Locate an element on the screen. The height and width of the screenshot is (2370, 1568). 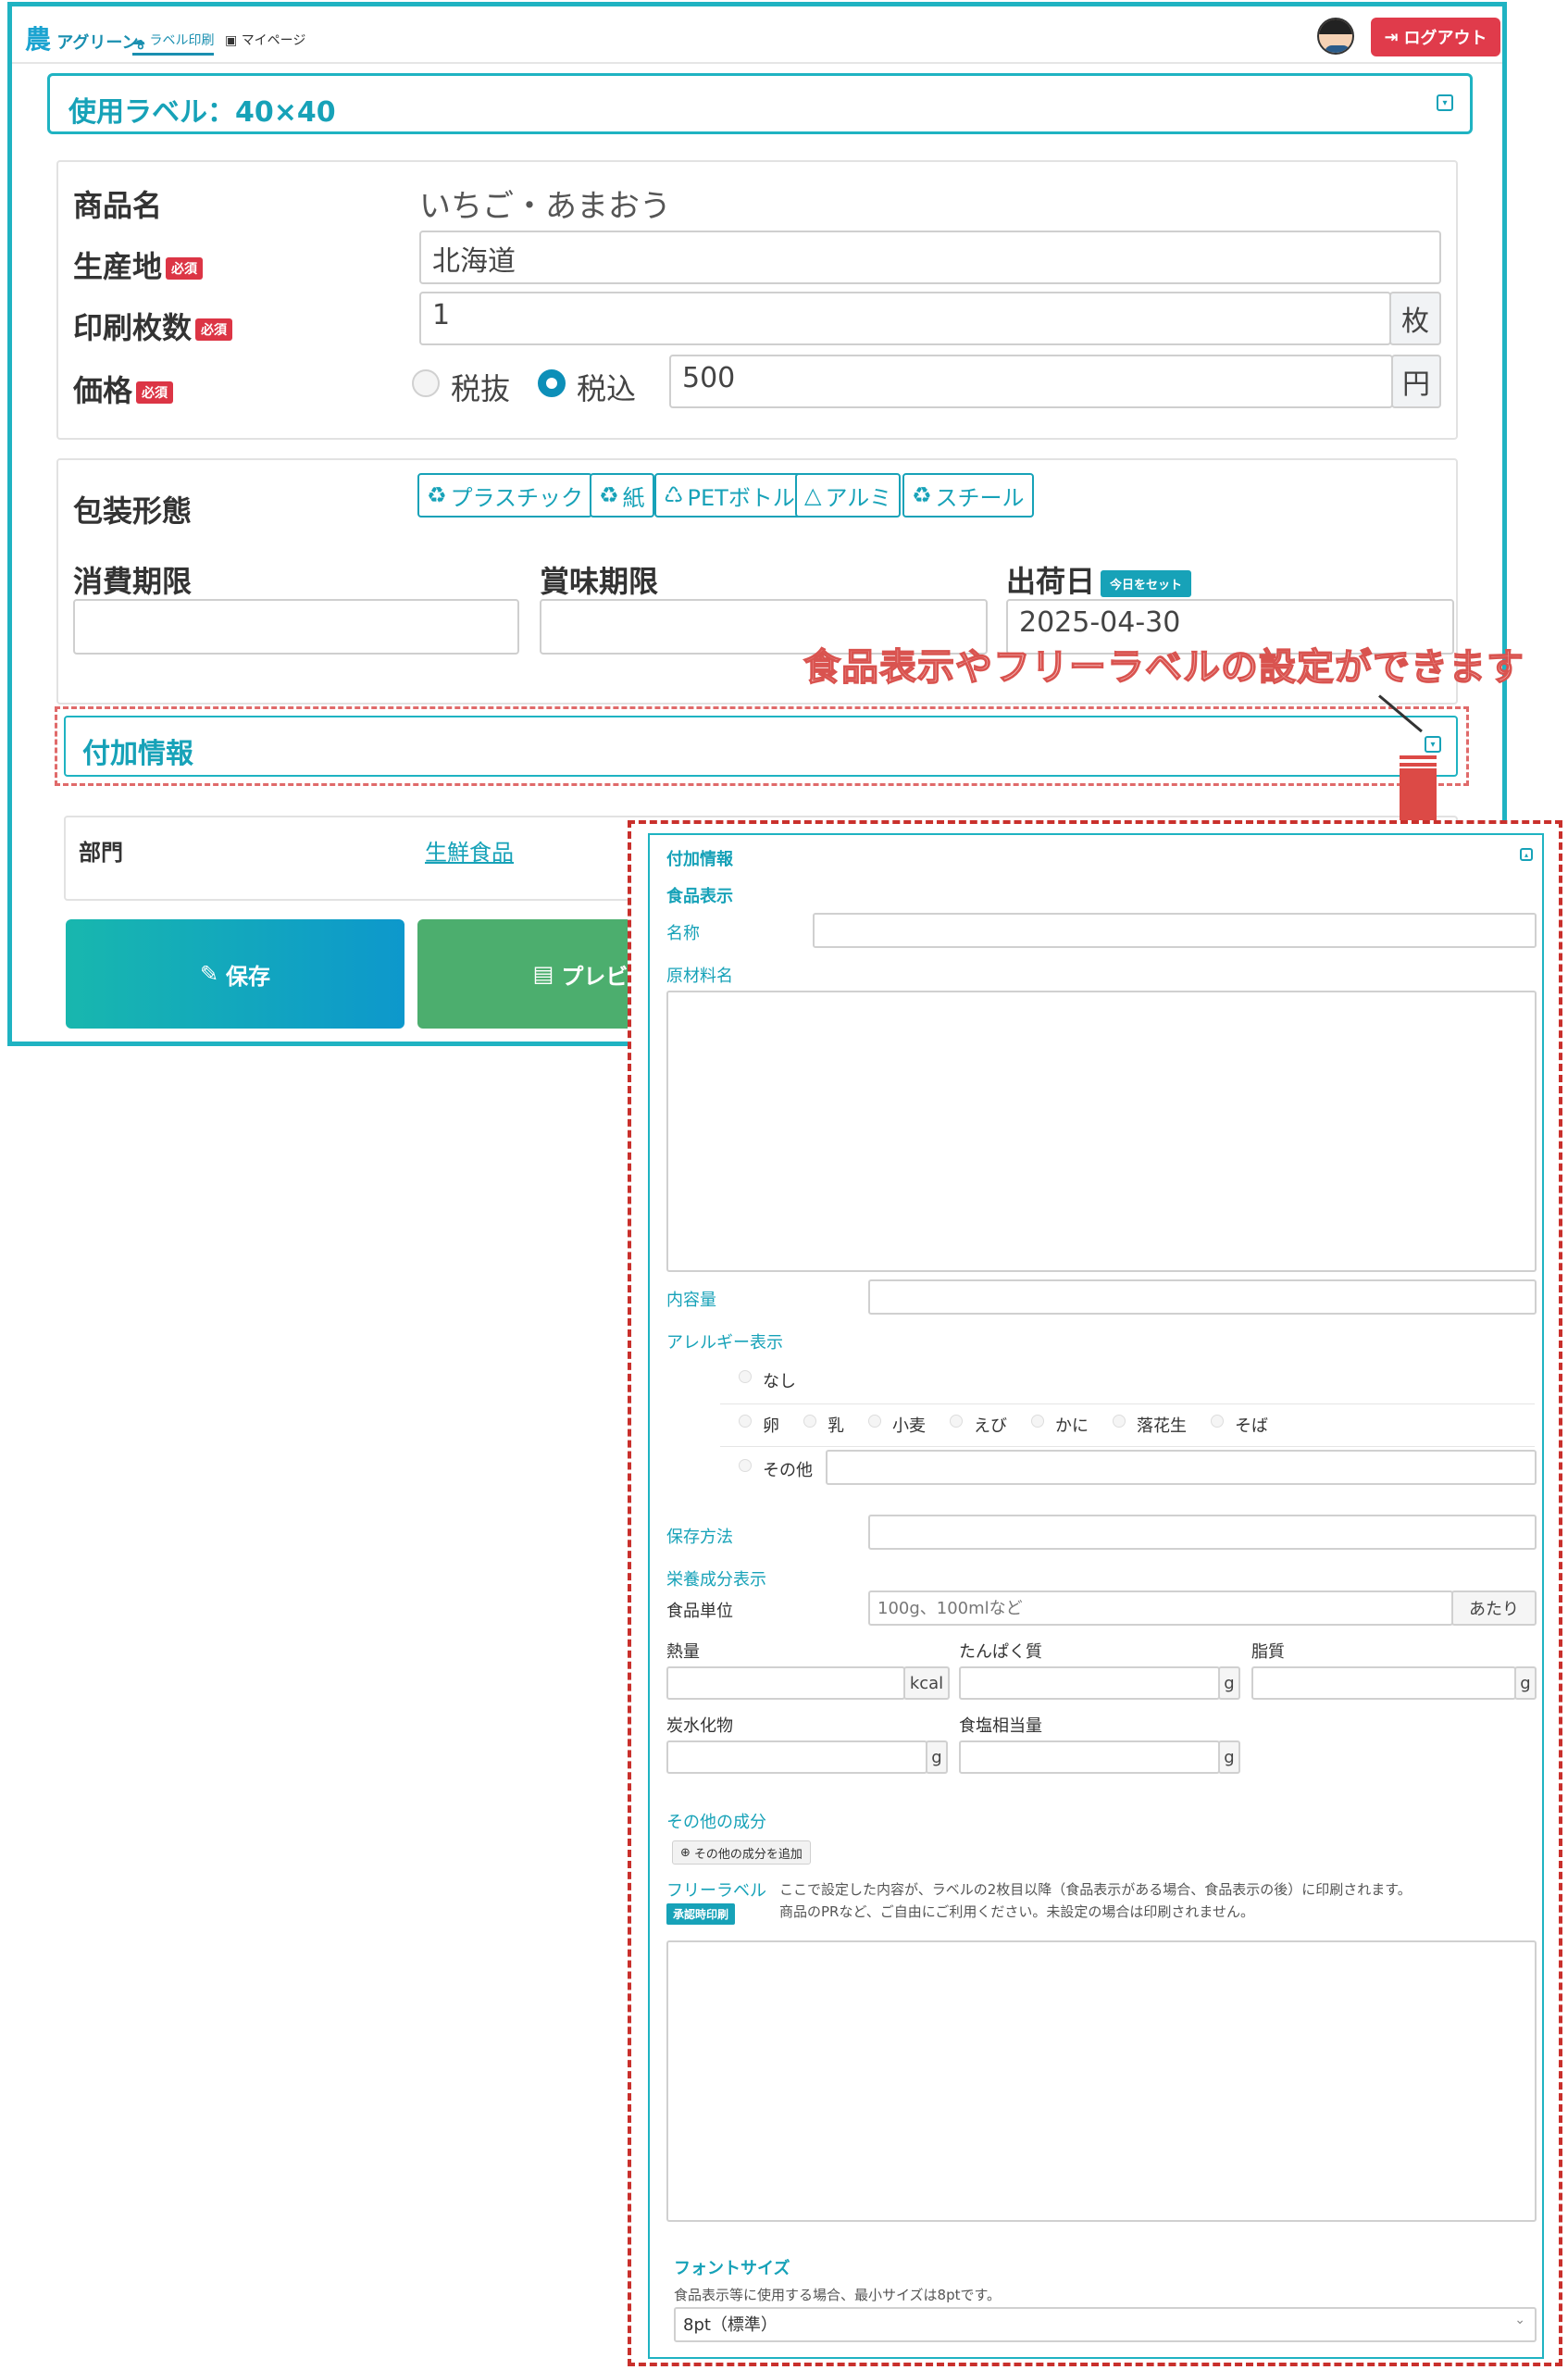
label-type-title: 使用ラベル：40×40 is located at coordinates (202, 112).